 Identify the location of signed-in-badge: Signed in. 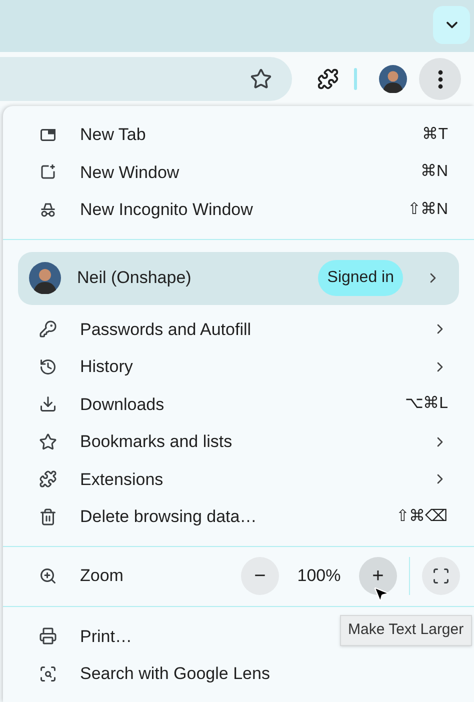
(360, 278).